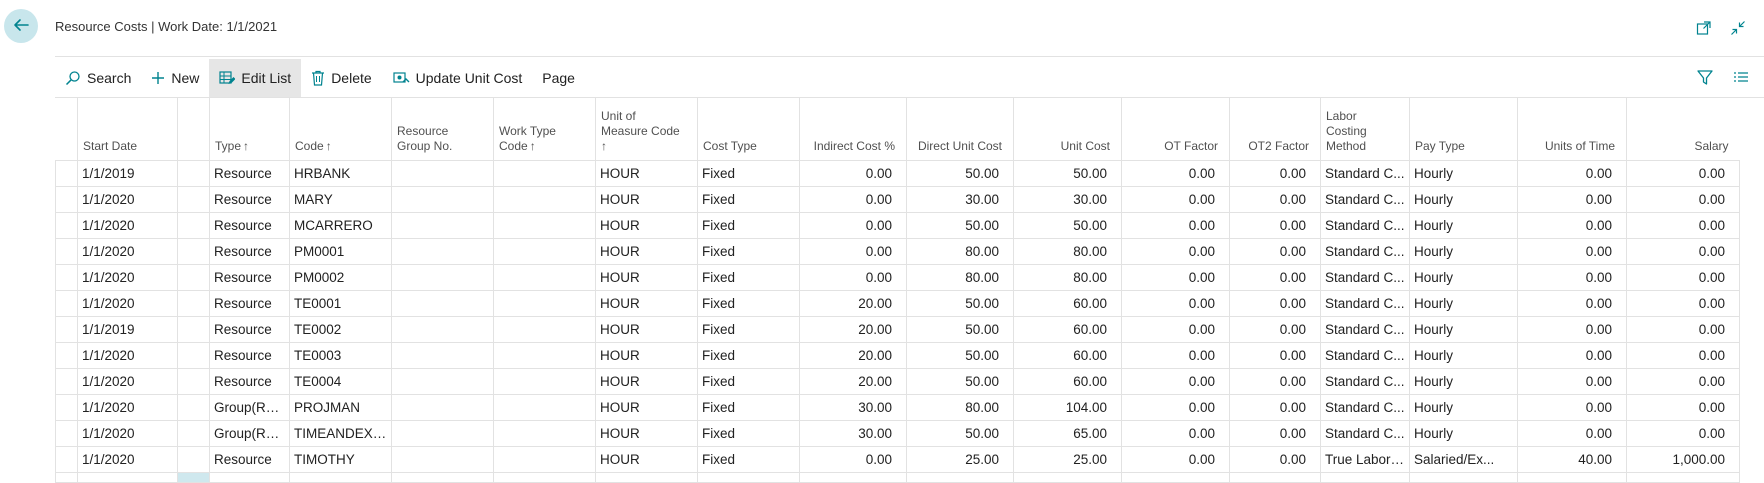  I want to click on column-type: Type ↑, so click(249, 129).